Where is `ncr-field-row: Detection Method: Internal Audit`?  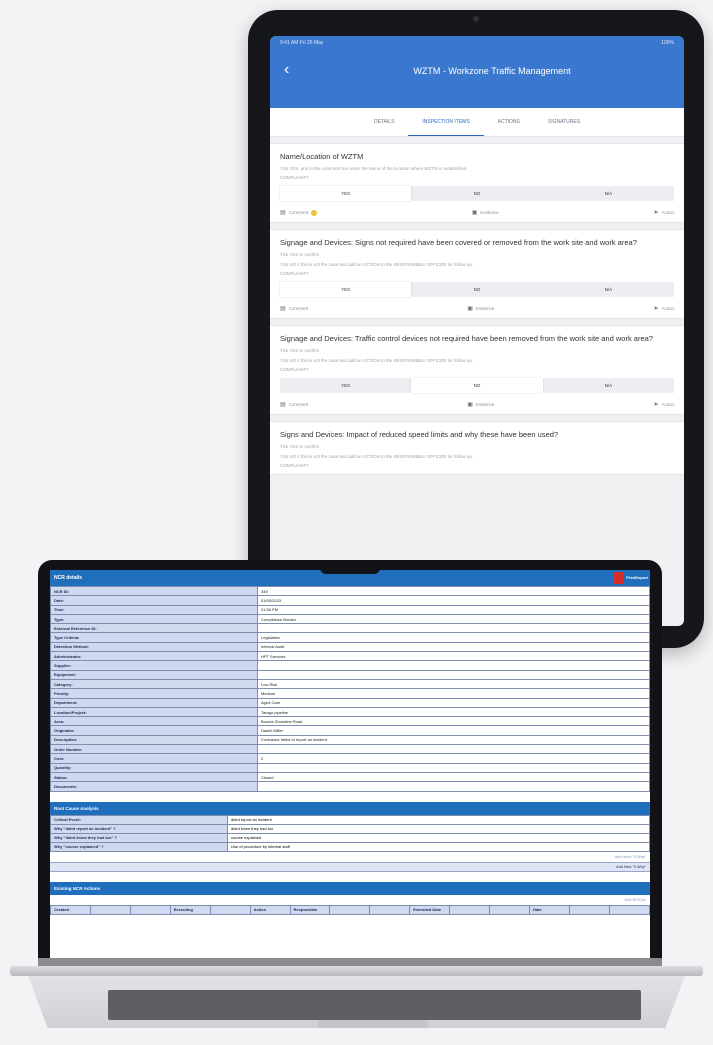 ncr-field-row: Detection Method: Internal Audit is located at coordinates (350, 647).